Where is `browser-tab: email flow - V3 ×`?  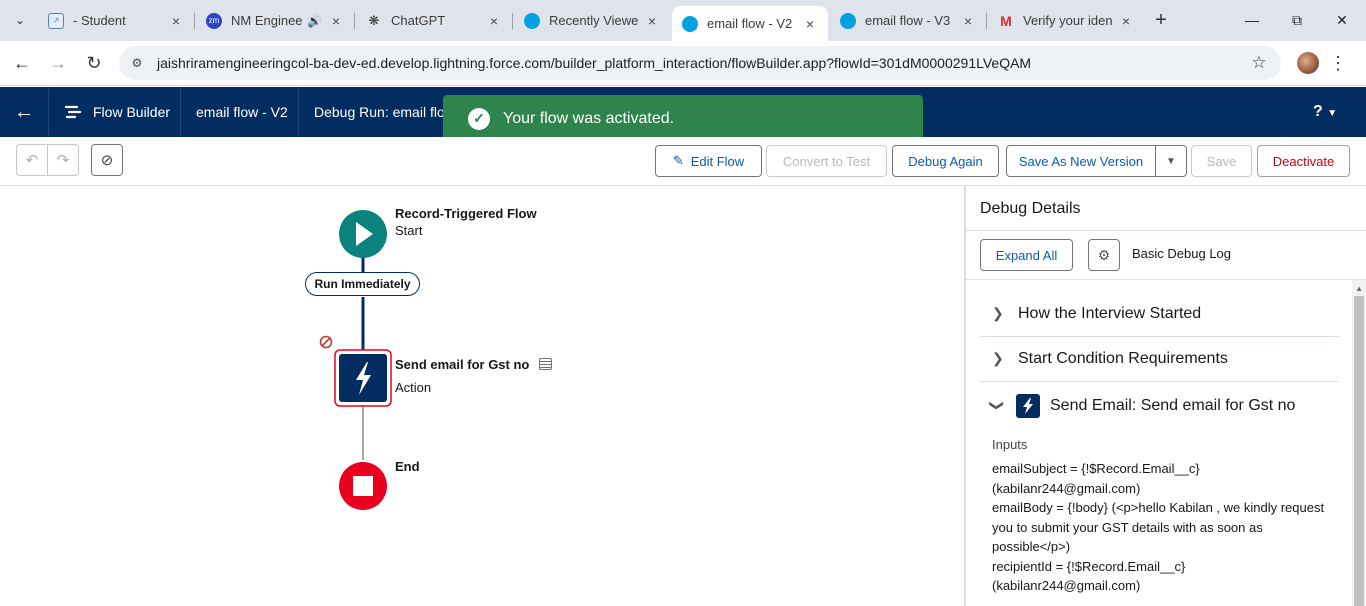
browser-tab: email flow - V3 × is located at coordinates (908, 20).